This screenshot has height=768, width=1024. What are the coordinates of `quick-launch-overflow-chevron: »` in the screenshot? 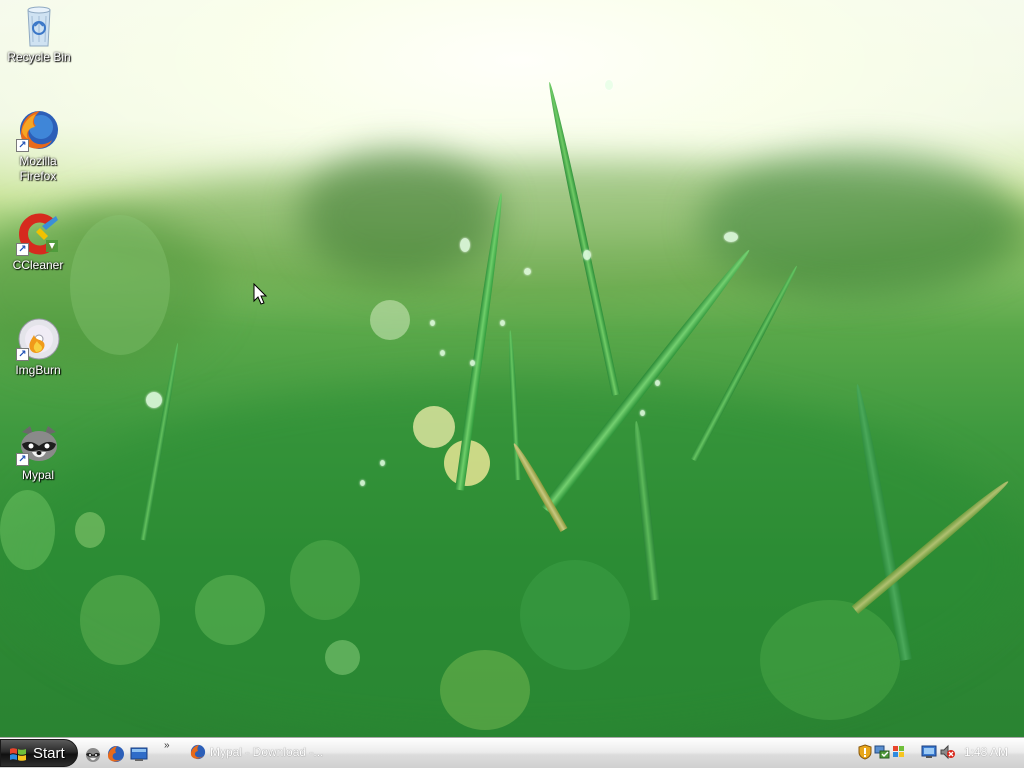 It's located at (166, 745).